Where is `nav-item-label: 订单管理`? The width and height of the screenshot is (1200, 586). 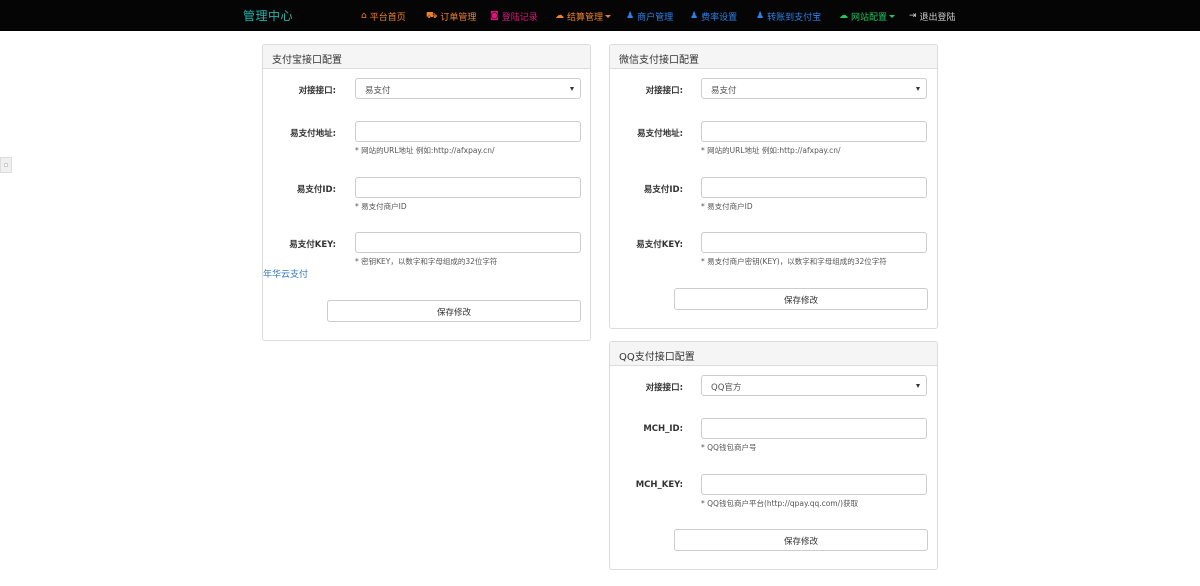
nav-item-label: 订单管理 is located at coordinates (458, 17).